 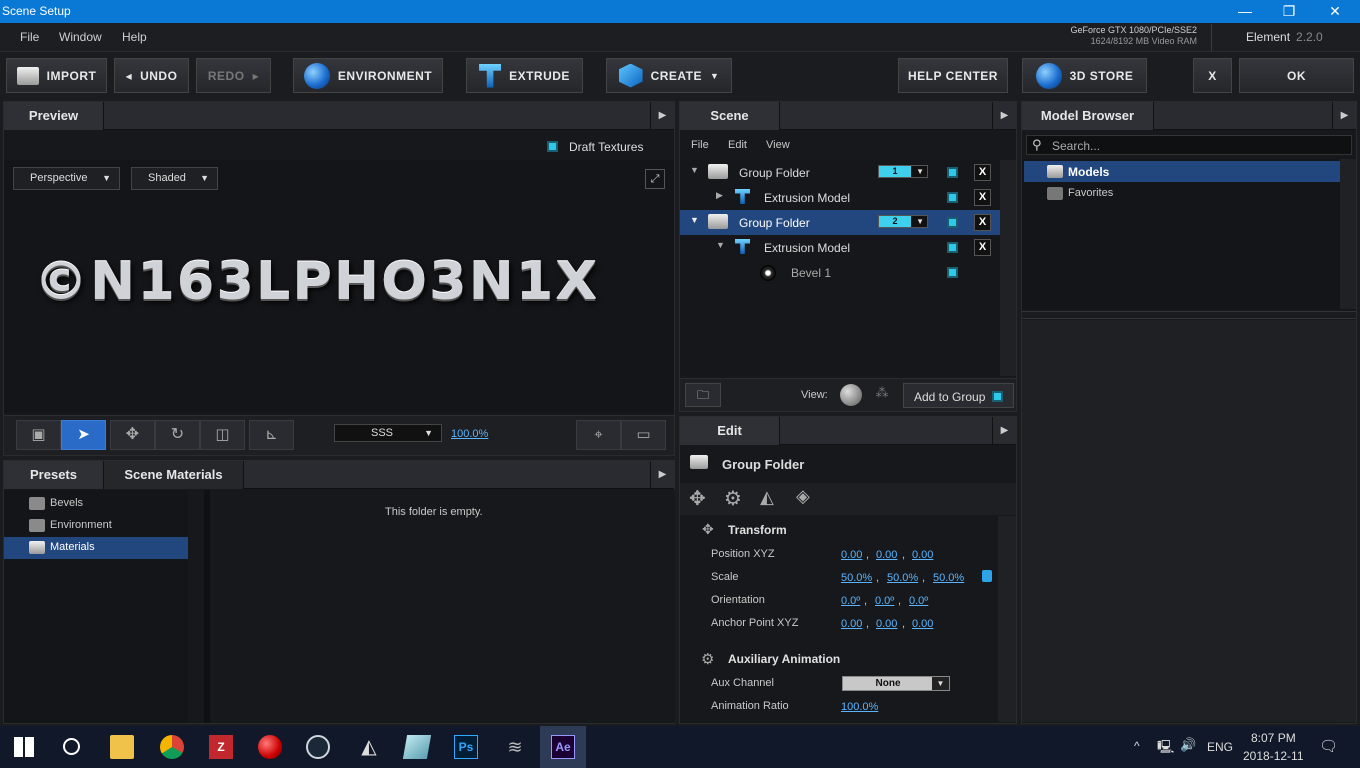 What do you see at coordinates (737, 145) in the screenshot?
I see `scene-menu-edit: Edit` at bounding box center [737, 145].